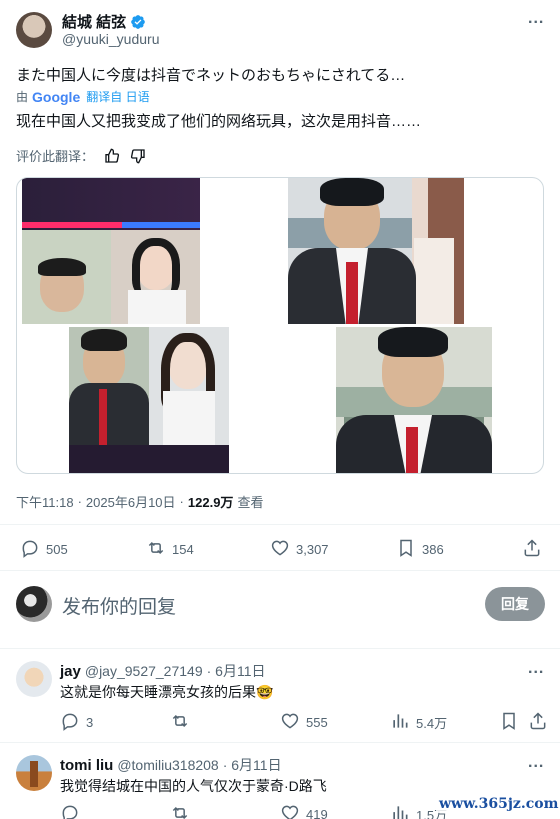 This screenshot has width=560, height=819. Describe the element at coordinates (433, 549) in the screenshot. I see `bookmark-count: 386` at that location.